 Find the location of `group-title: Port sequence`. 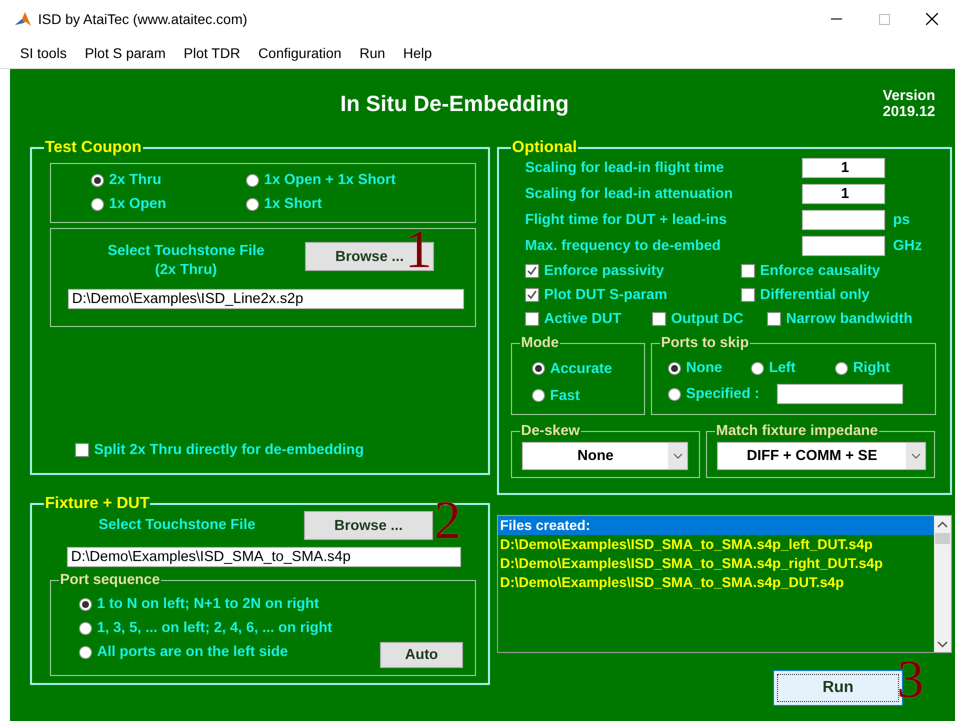

group-title: Port sequence is located at coordinates (110, 580).